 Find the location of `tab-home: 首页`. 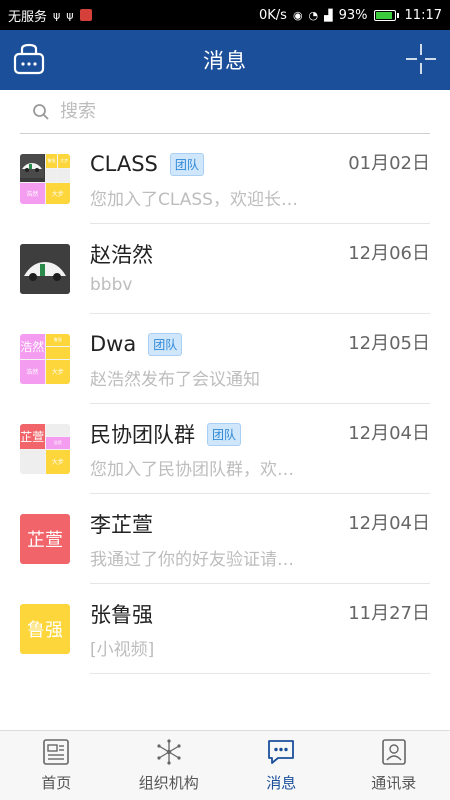

tab-home: 首页 is located at coordinates (56, 765).